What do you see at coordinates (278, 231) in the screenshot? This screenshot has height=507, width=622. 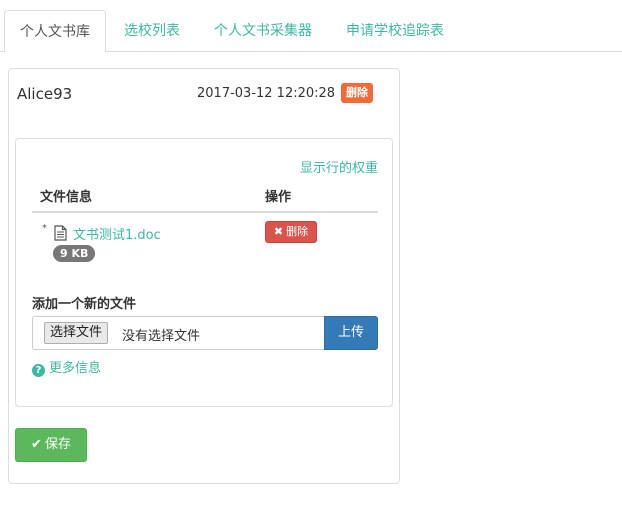 I see `close-icon: ✖` at bounding box center [278, 231].